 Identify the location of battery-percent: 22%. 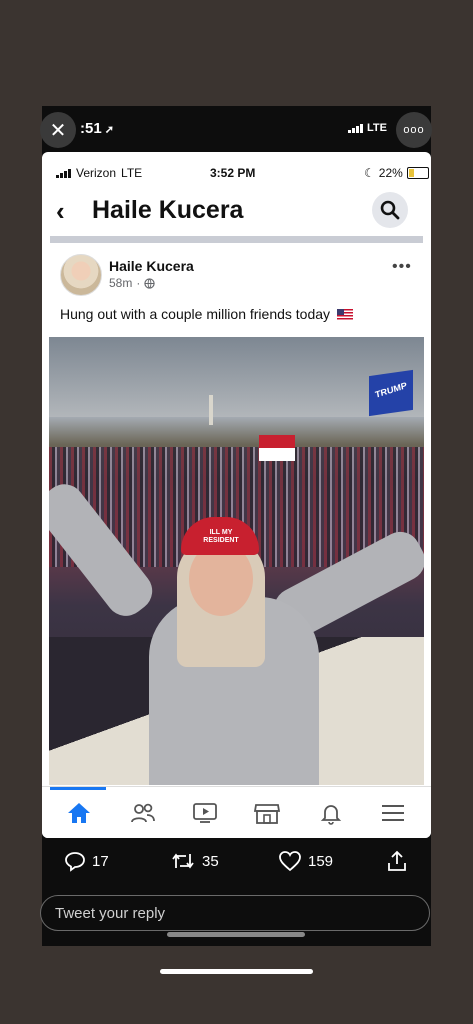
(390, 173).